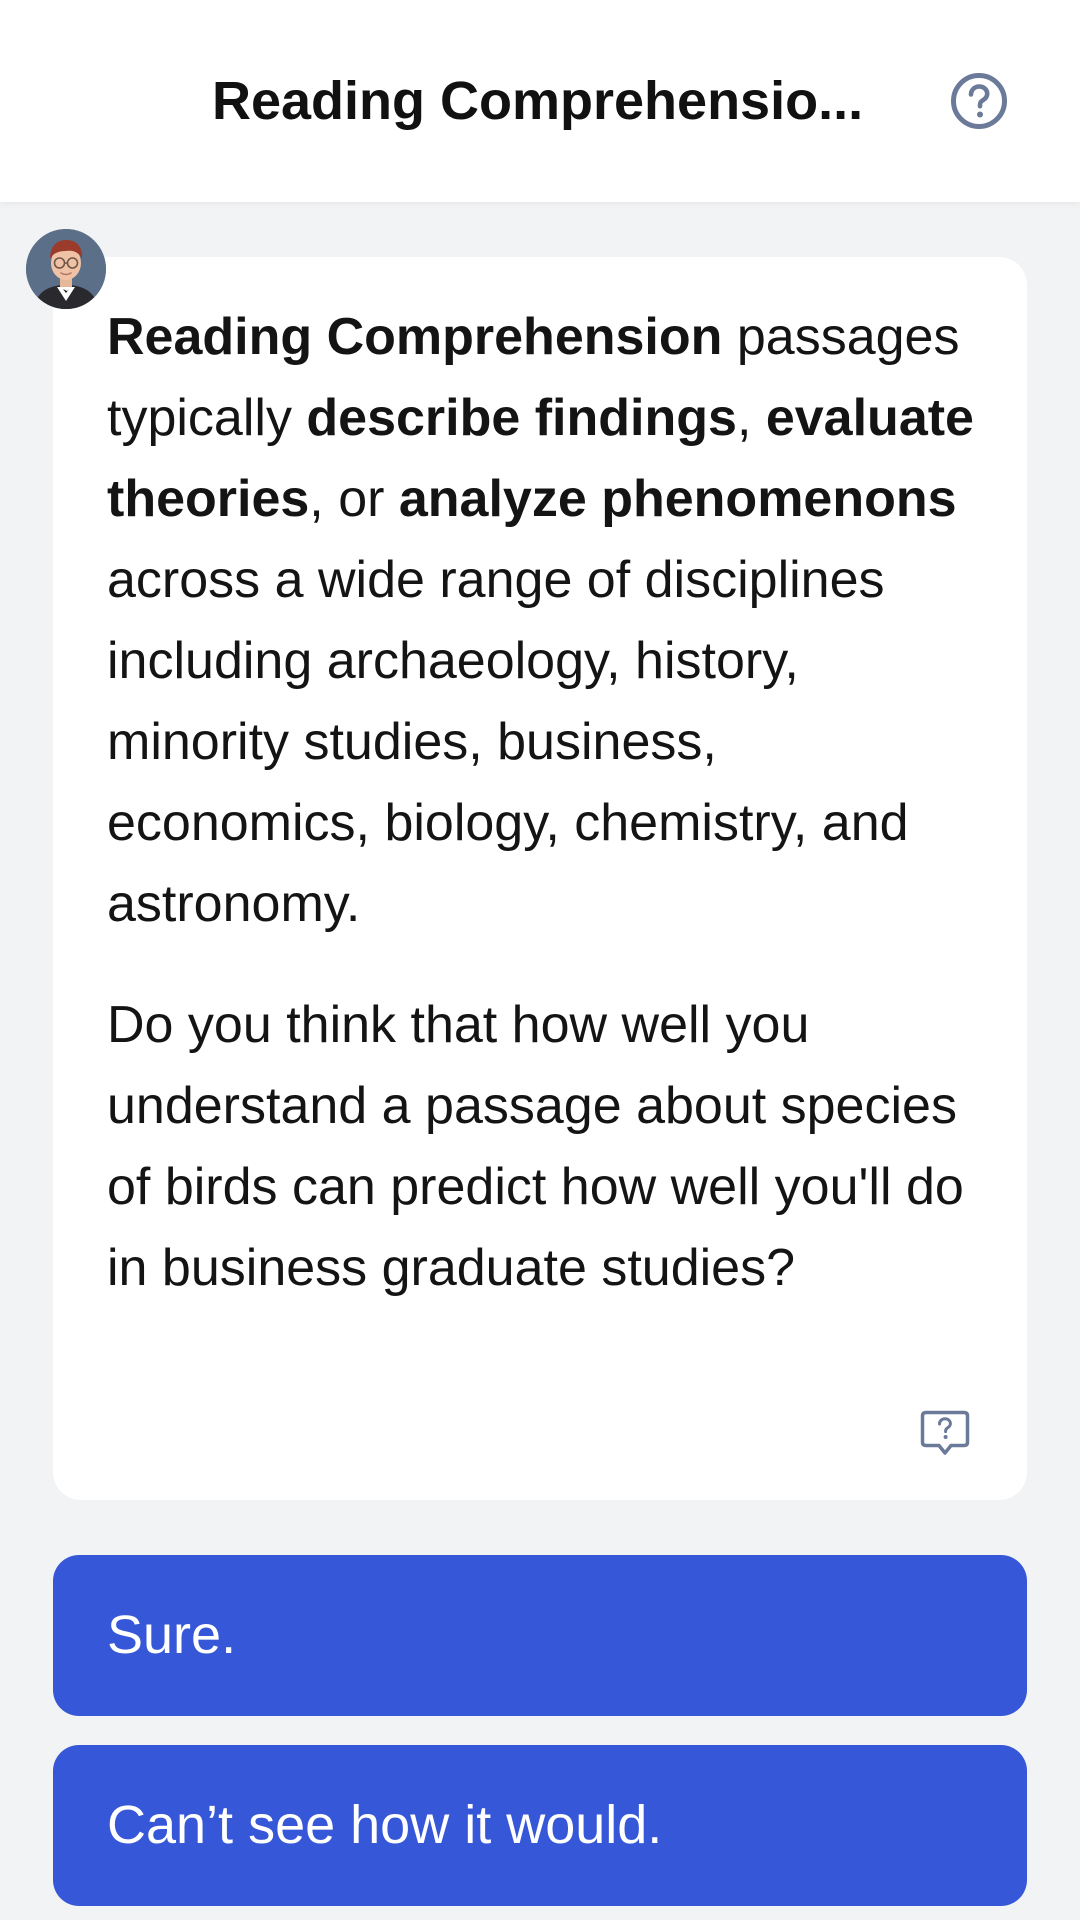  What do you see at coordinates (540, 1825) in the screenshot?
I see `answer-option-cant-see: Can’t see how it would.` at bounding box center [540, 1825].